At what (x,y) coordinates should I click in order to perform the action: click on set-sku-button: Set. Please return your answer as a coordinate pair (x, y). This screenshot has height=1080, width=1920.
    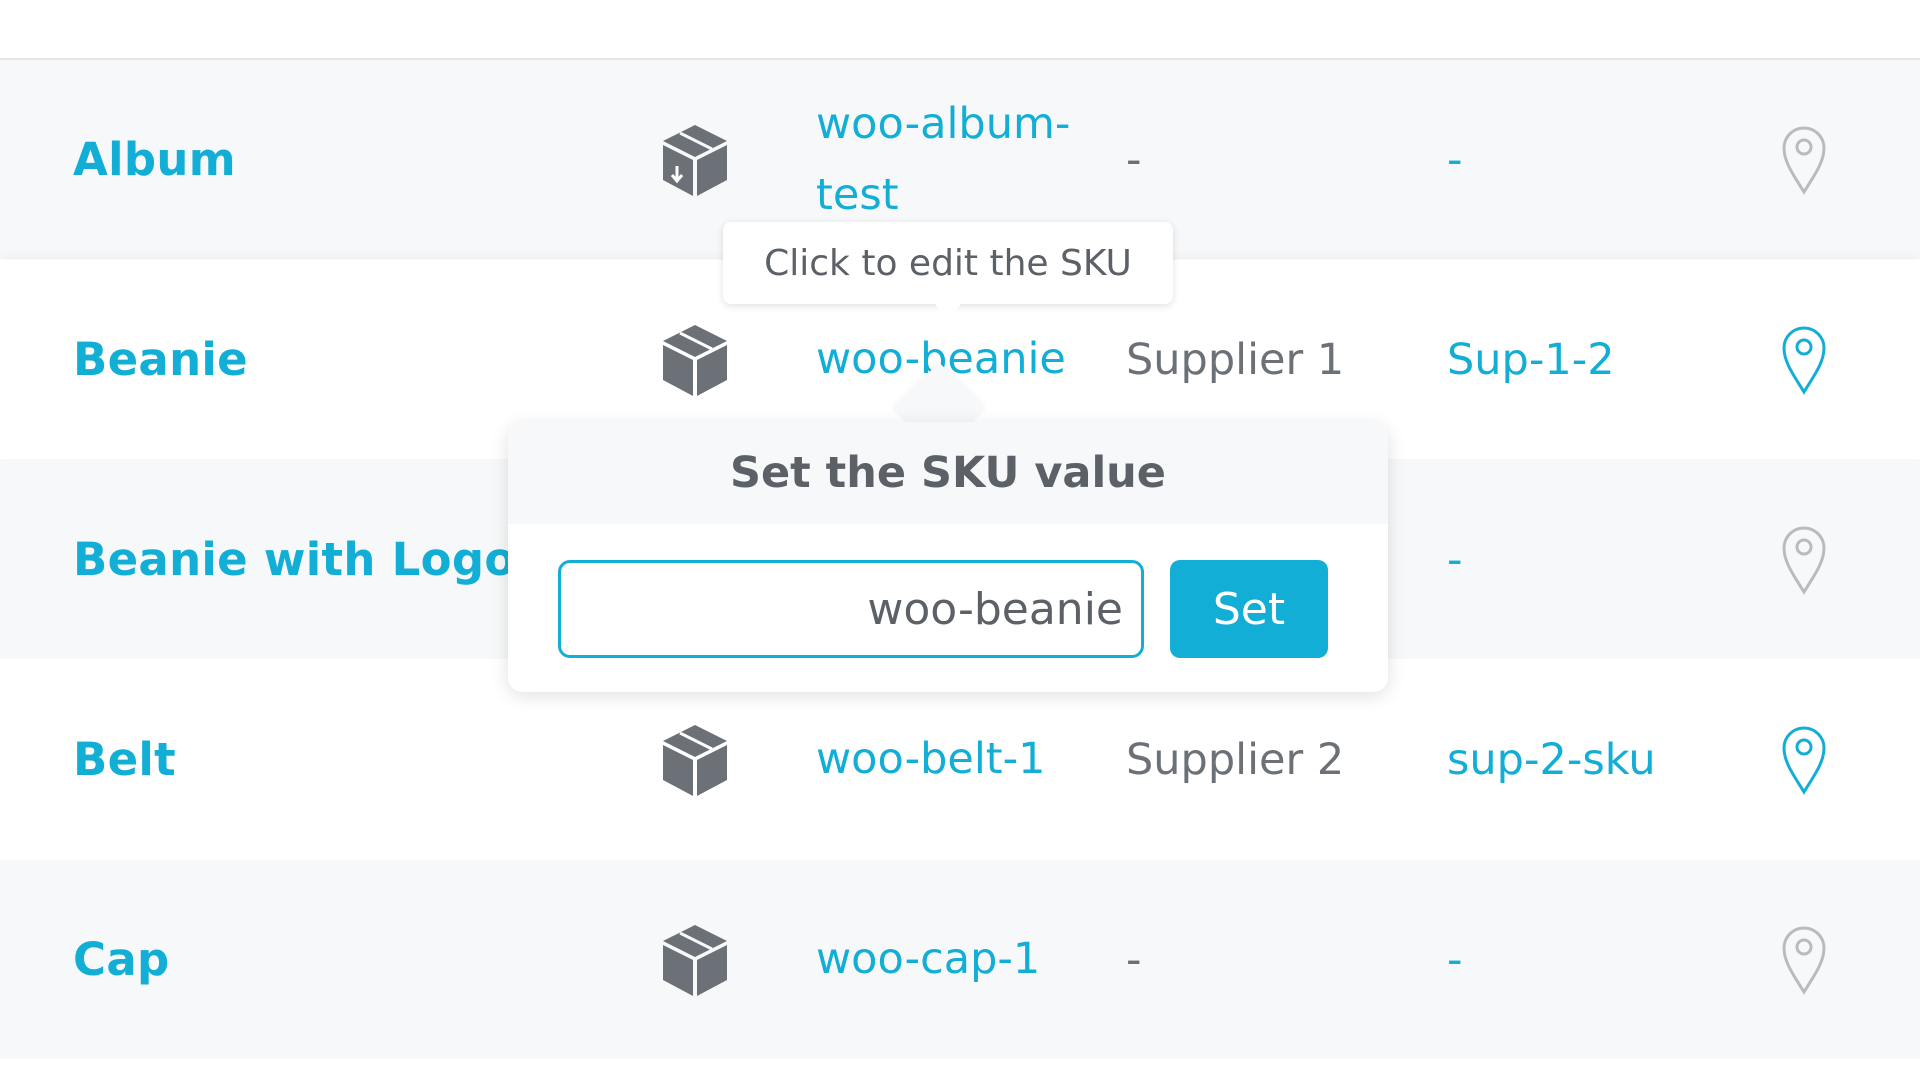
    Looking at the image, I should click on (1249, 609).